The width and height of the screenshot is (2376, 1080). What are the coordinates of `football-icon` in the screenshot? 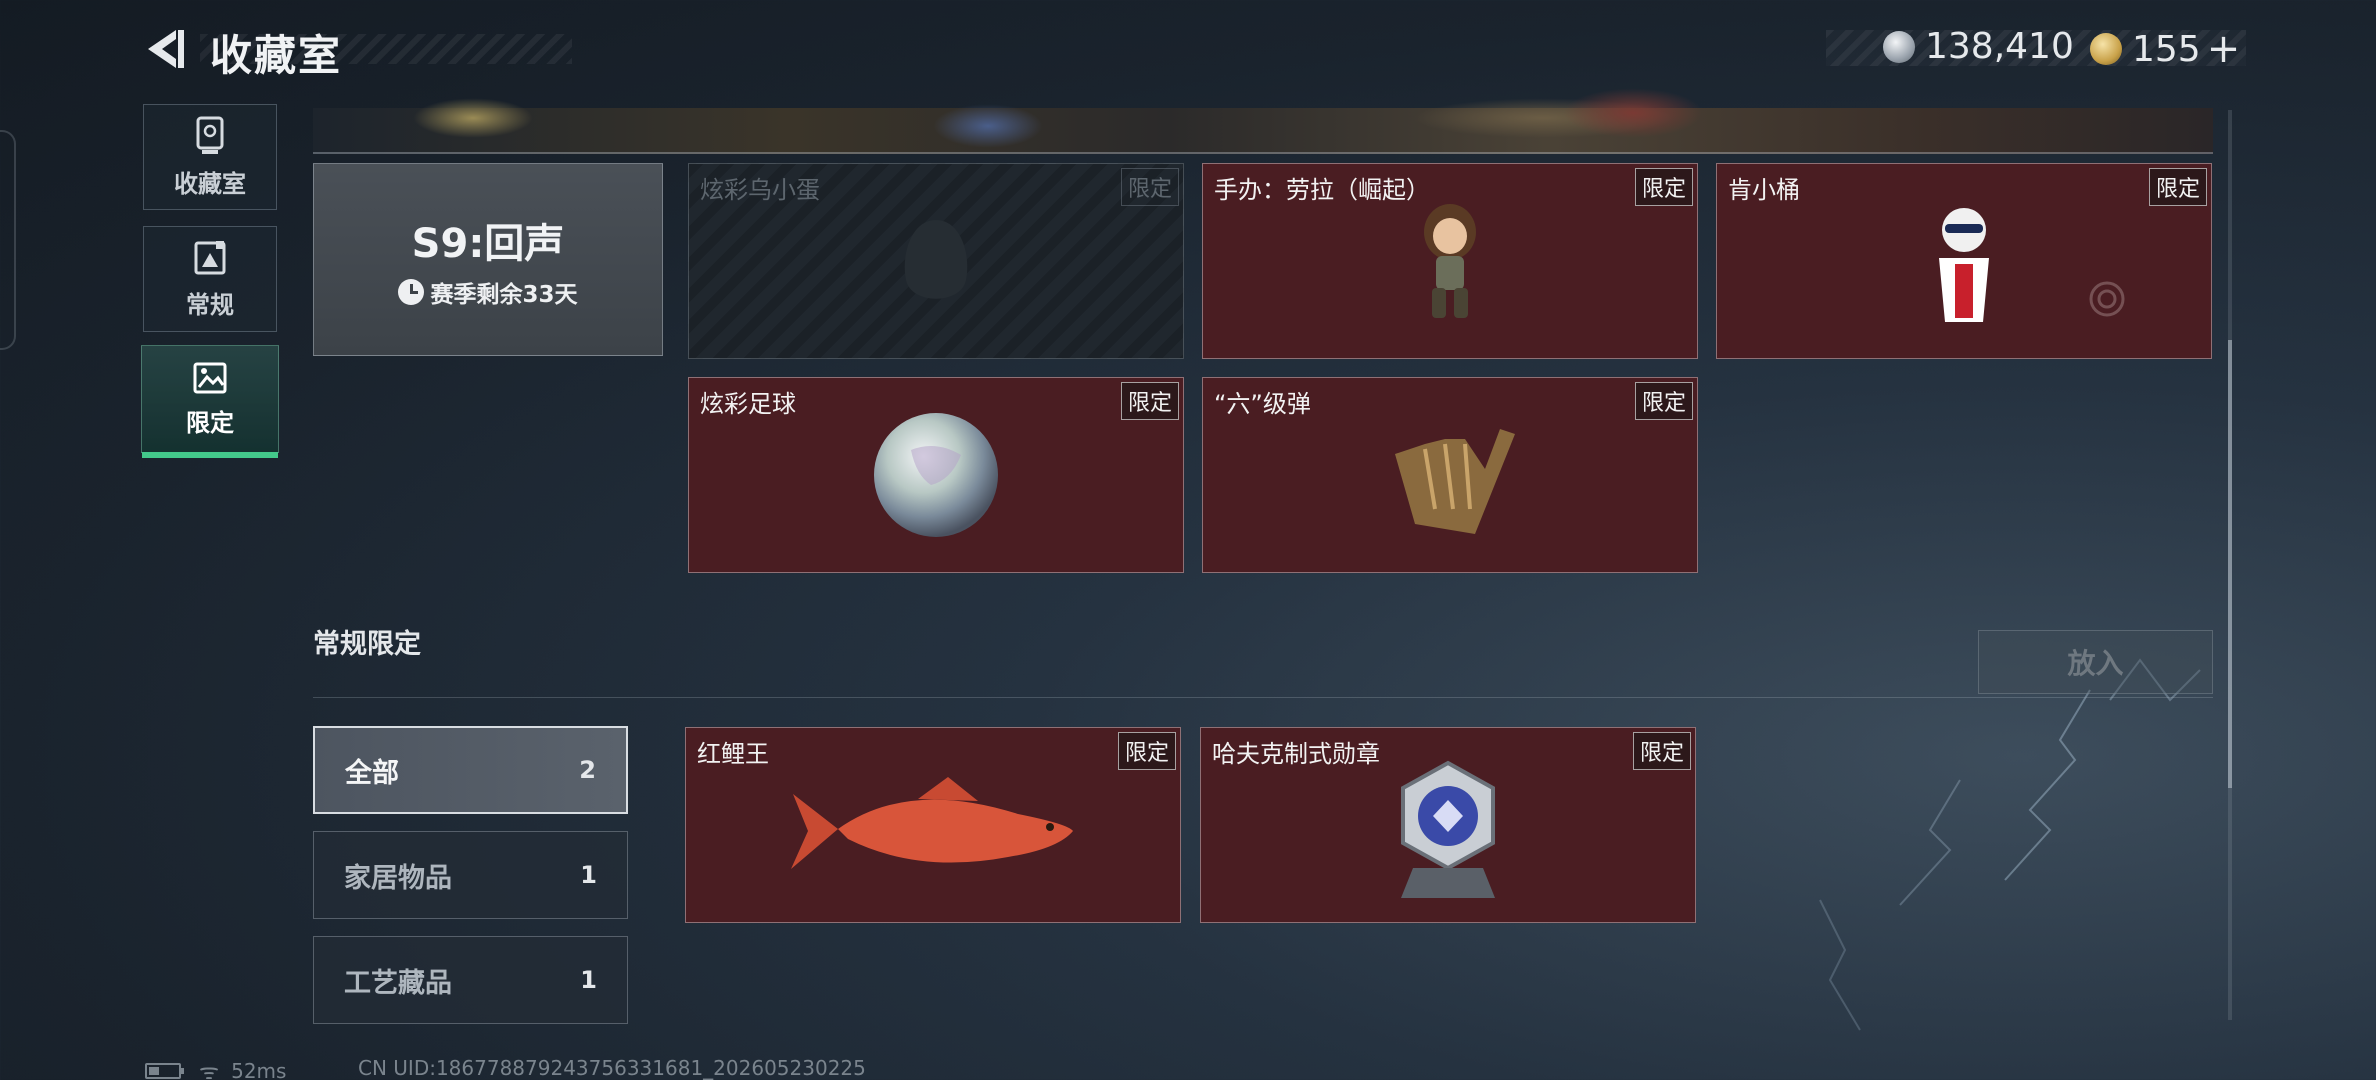 It's located at (936, 475).